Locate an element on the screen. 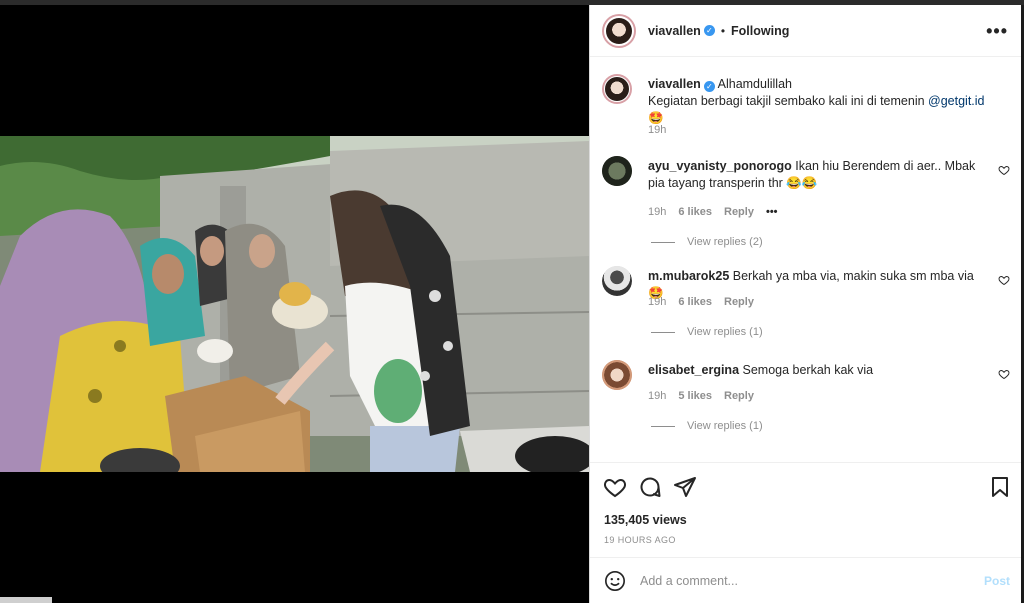 This screenshot has width=1024, height=603. avatar-photo is located at coordinates (619, 30).